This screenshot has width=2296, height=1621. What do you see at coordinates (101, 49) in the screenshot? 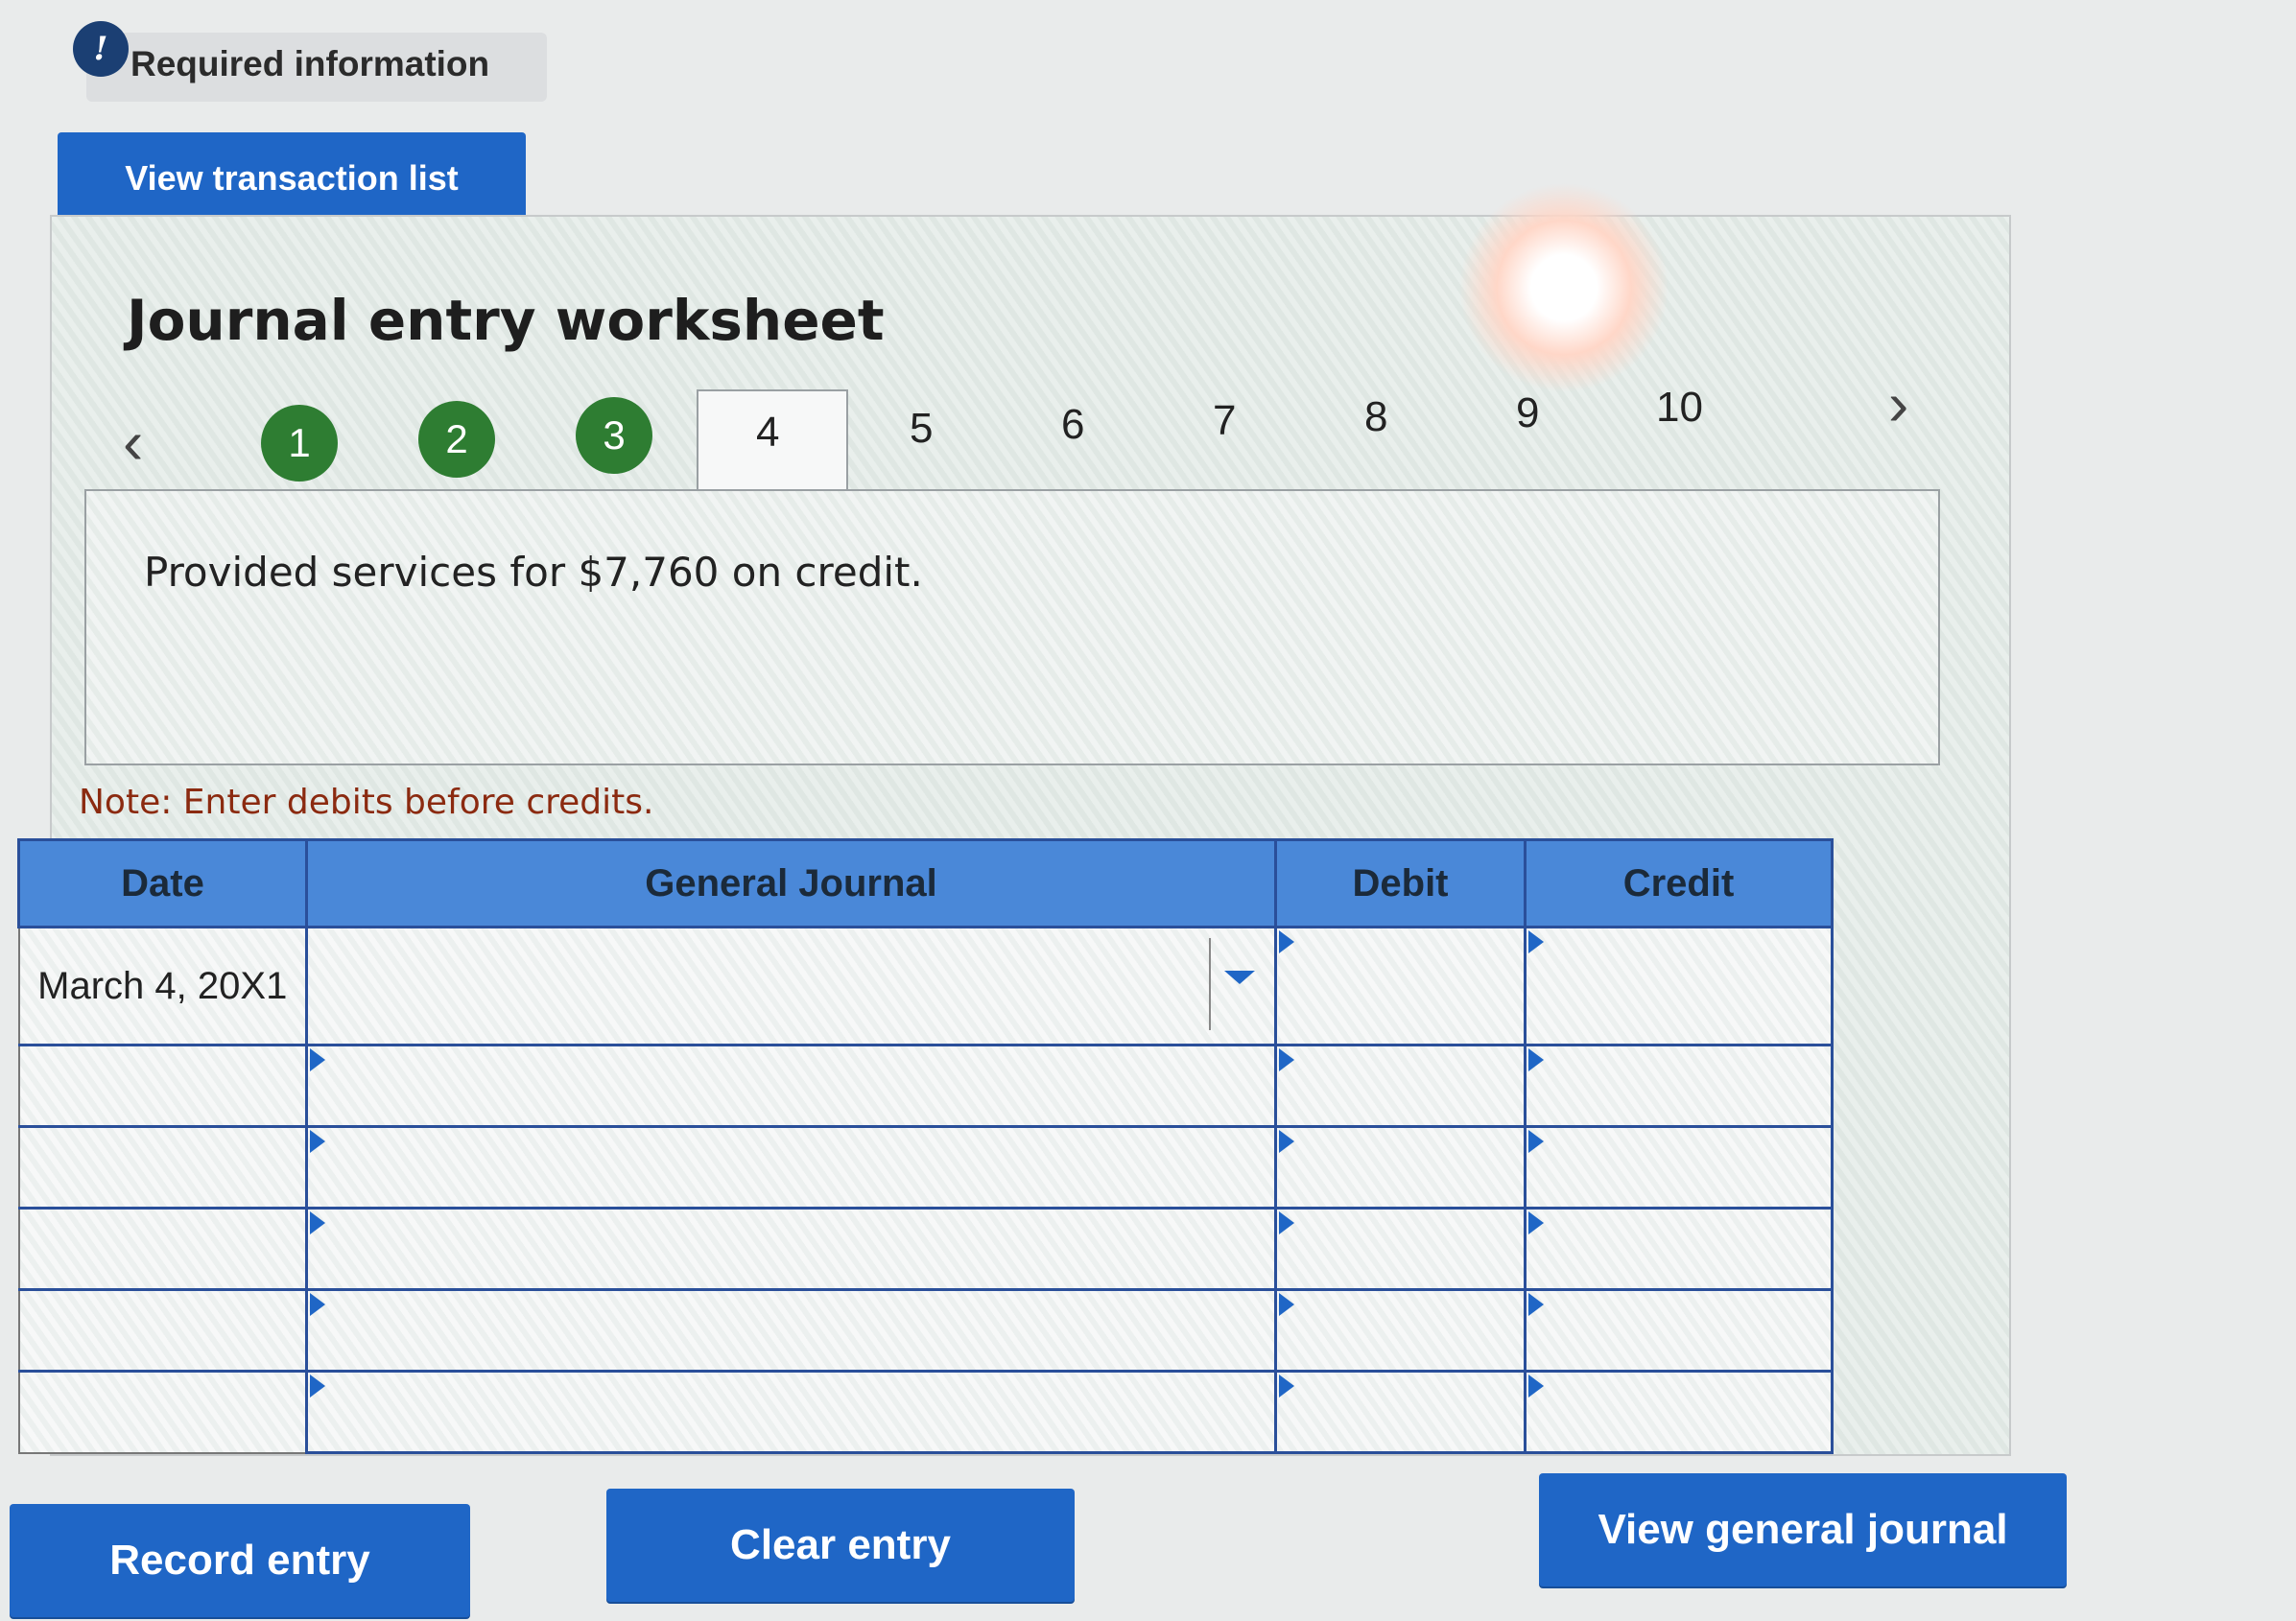
I see `exclamation-circle-icon: !` at bounding box center [101, 49].